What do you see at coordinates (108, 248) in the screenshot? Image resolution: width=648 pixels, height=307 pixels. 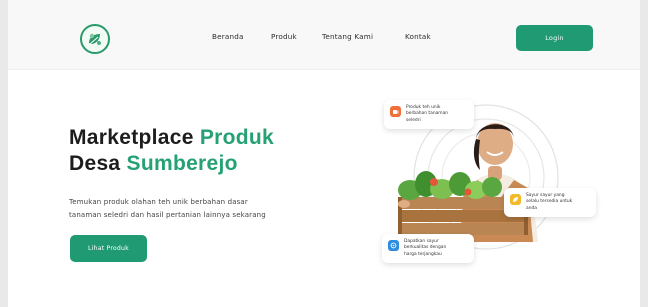 I see `view-products-button: Lihat Produk` at bounding box center [108, 248].